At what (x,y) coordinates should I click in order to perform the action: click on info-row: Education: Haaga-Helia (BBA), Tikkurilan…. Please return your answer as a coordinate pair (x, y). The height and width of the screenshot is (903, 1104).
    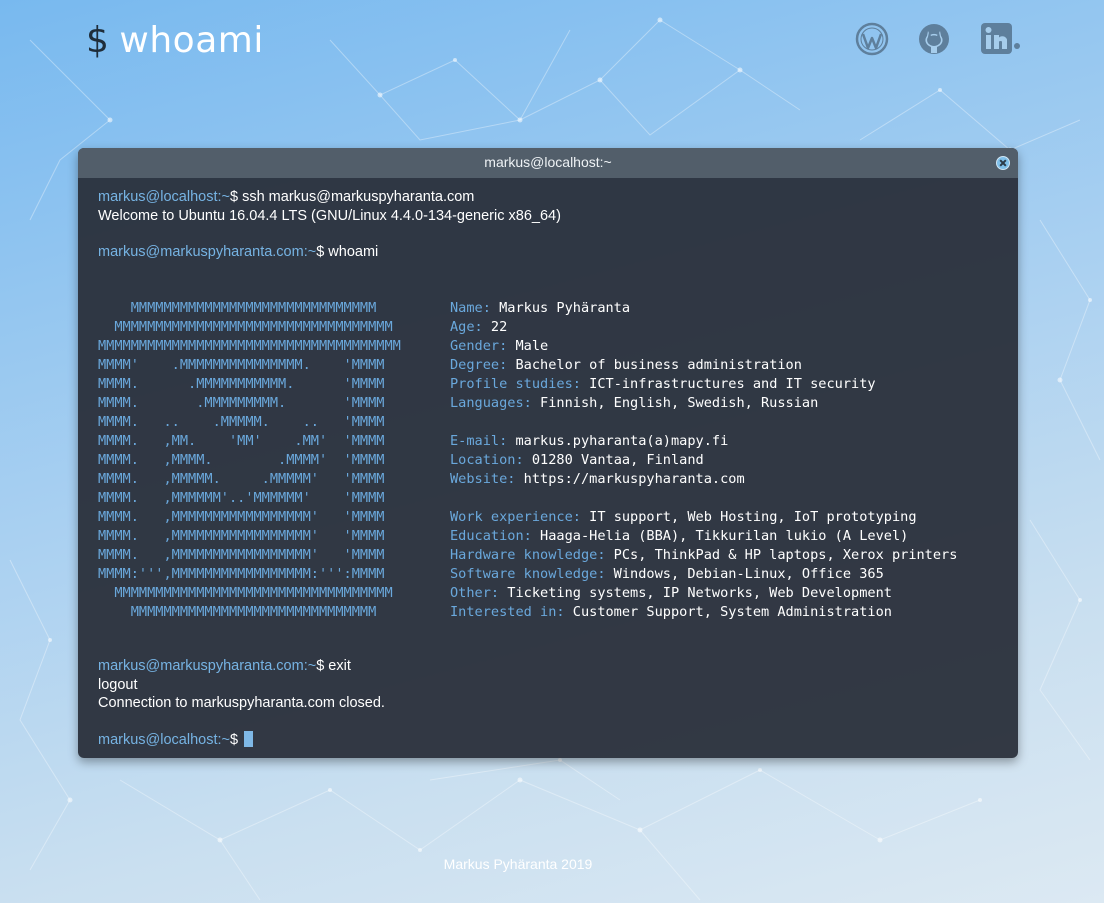
    Looking at the image, I should click on (679, 536).